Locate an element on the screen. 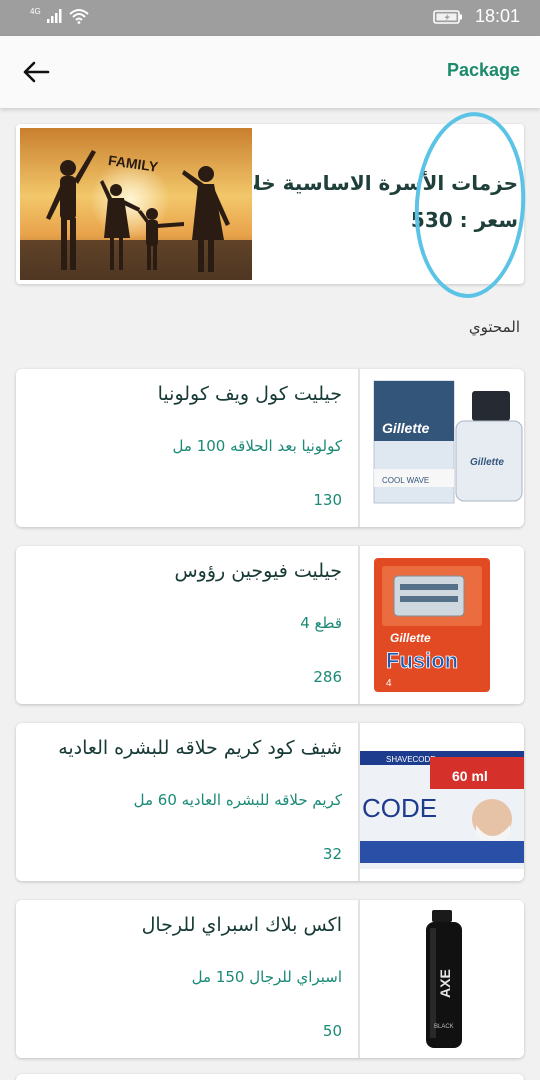 The width and height of the screenshot is (540, 1080). product-description: قطع 4 is located at coordinates (321, 623).